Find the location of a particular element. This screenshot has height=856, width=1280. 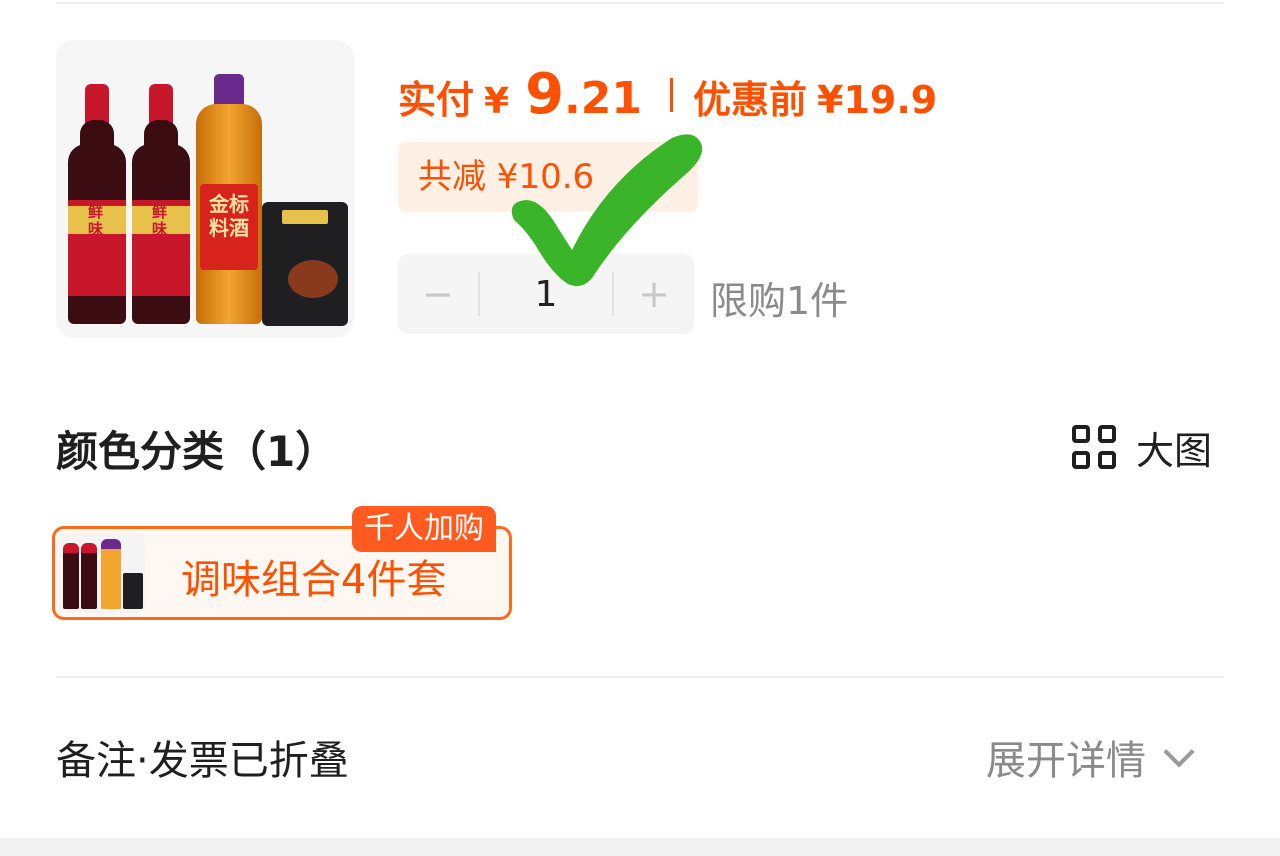

check-mark-icon is located at coordinates (607, 210).